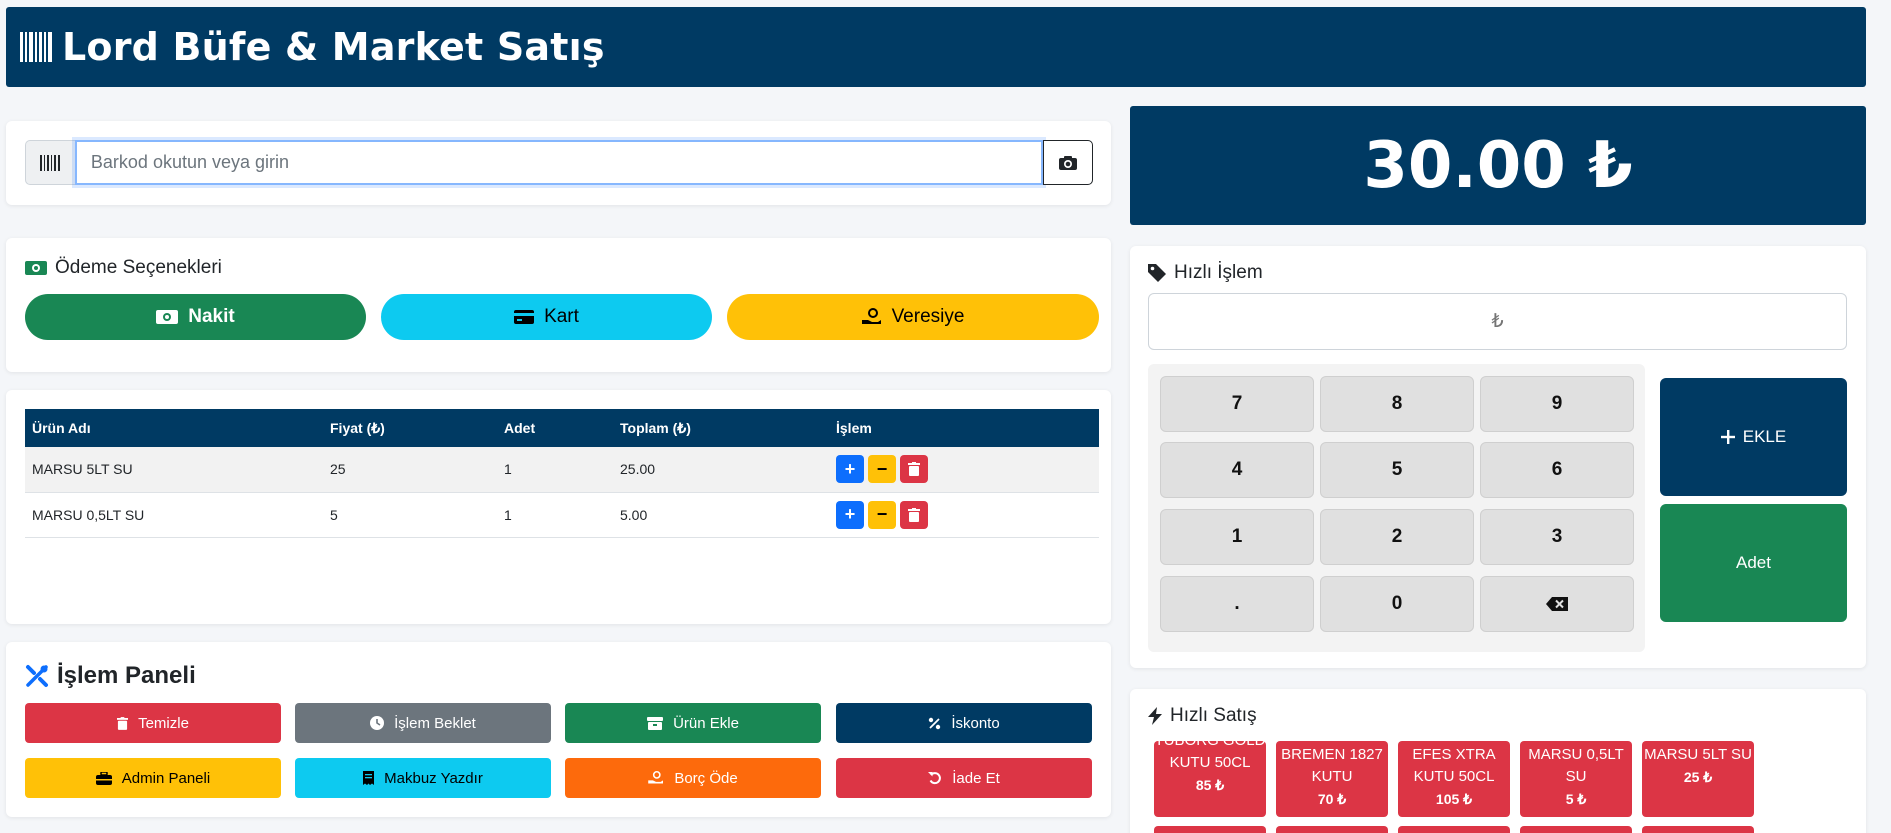 The height and width of the screenshot is (833, 1891). I want to click on clear-button: Temizle, so click(153, 723).